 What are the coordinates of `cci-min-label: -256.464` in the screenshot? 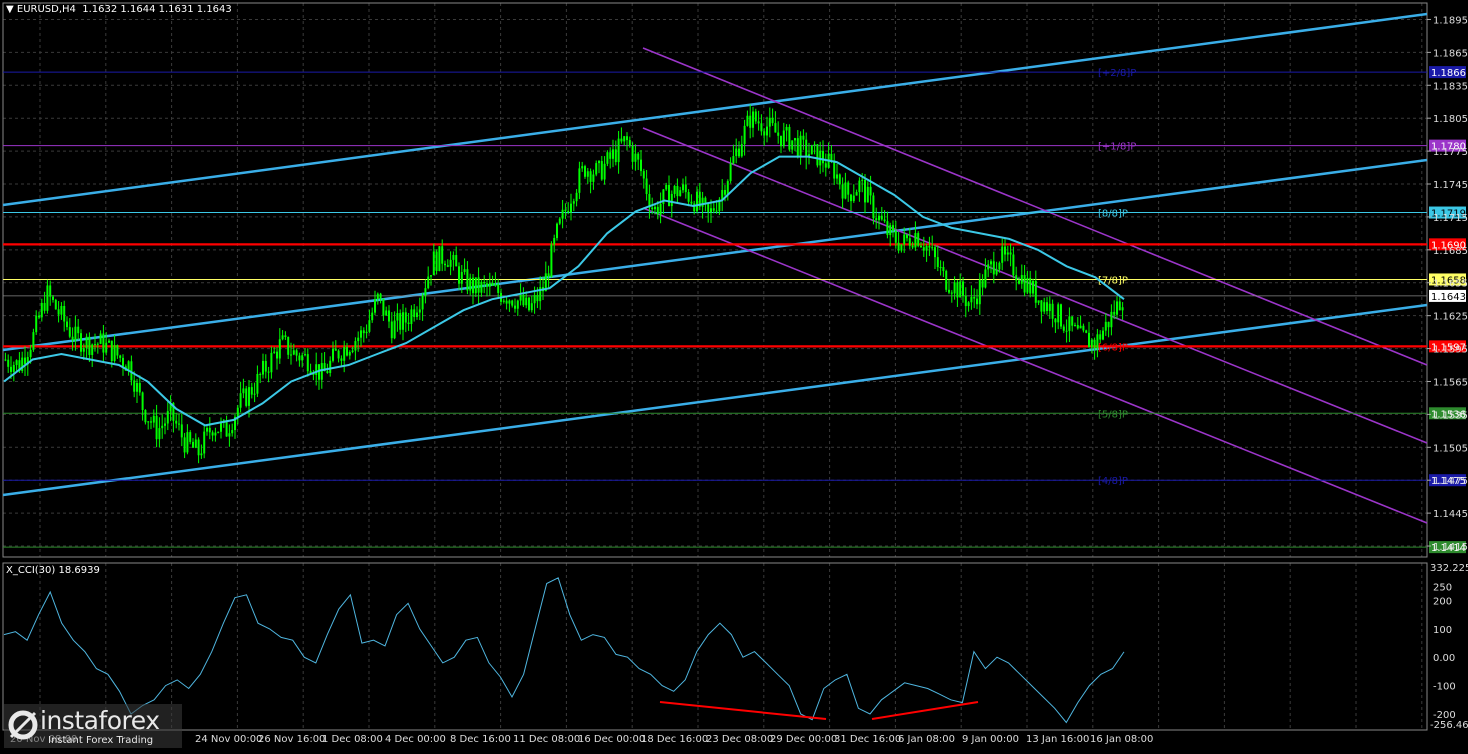 It's located at (1449, 725).